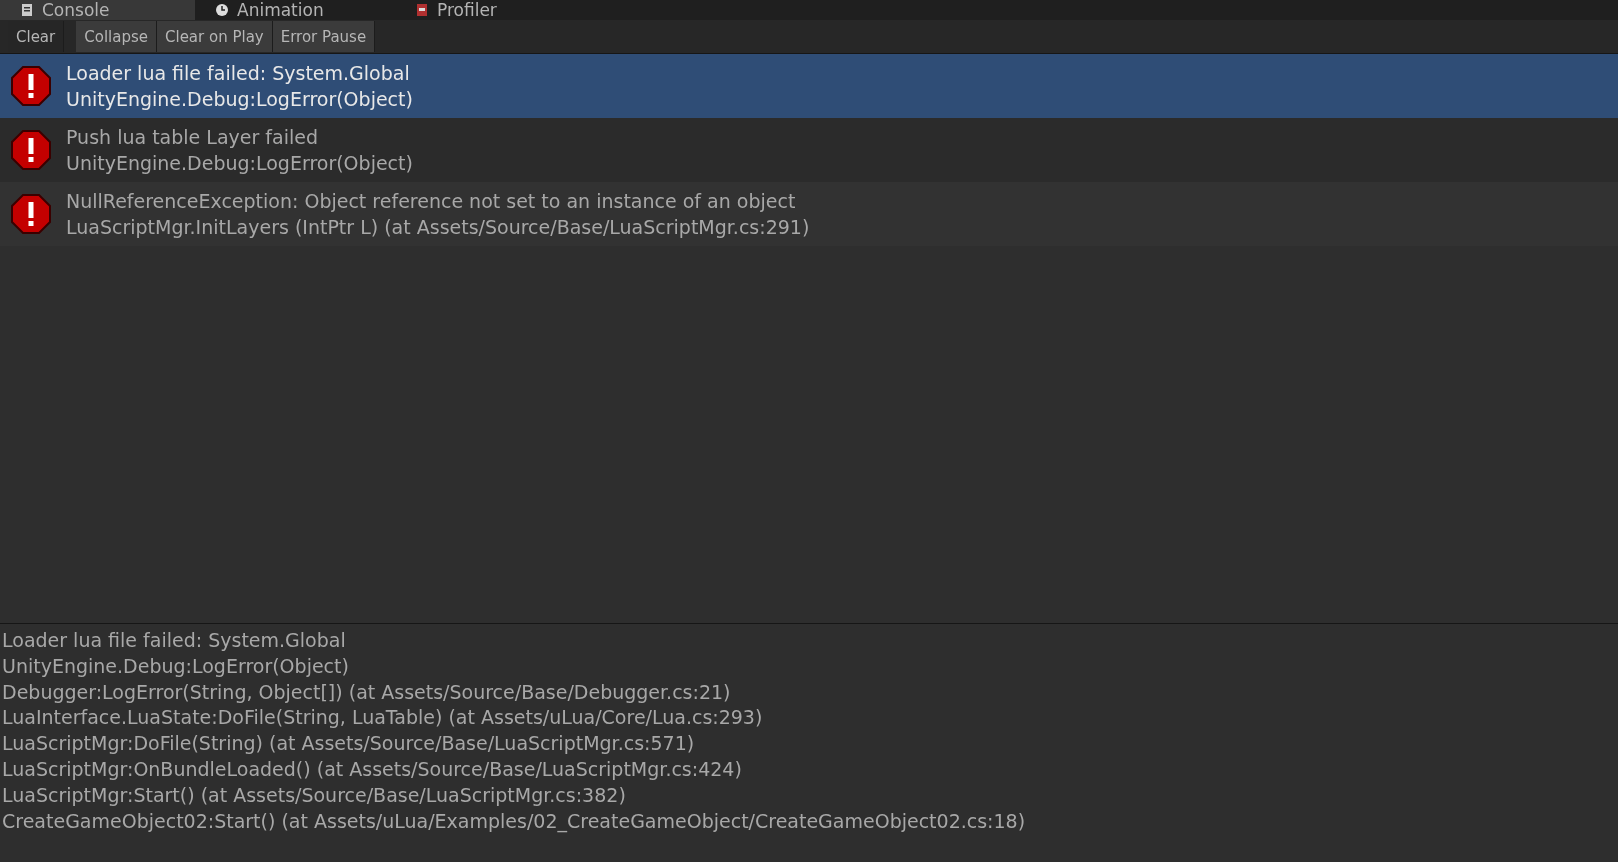  What do you see at coordinates (238, 73) in the screenshot?
I see `log-message: Loader lua file failed: System.Global` at bounding box center [238, 73].